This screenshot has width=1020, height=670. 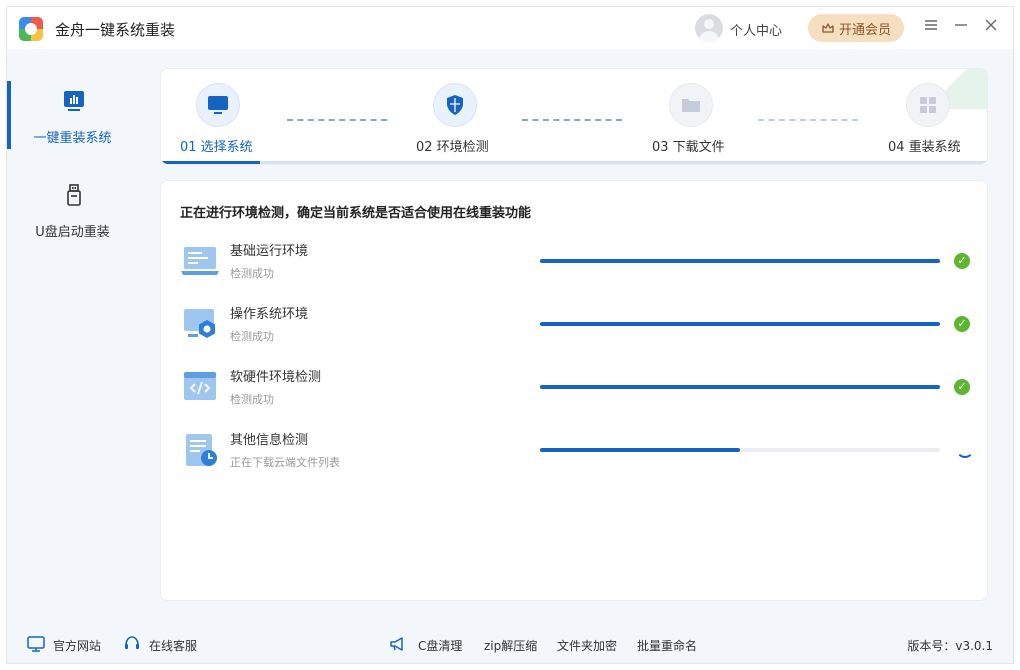 I want to click on sidebar-item-one-click-reinstall: 一键重装系统, so click(x=72, y=121).